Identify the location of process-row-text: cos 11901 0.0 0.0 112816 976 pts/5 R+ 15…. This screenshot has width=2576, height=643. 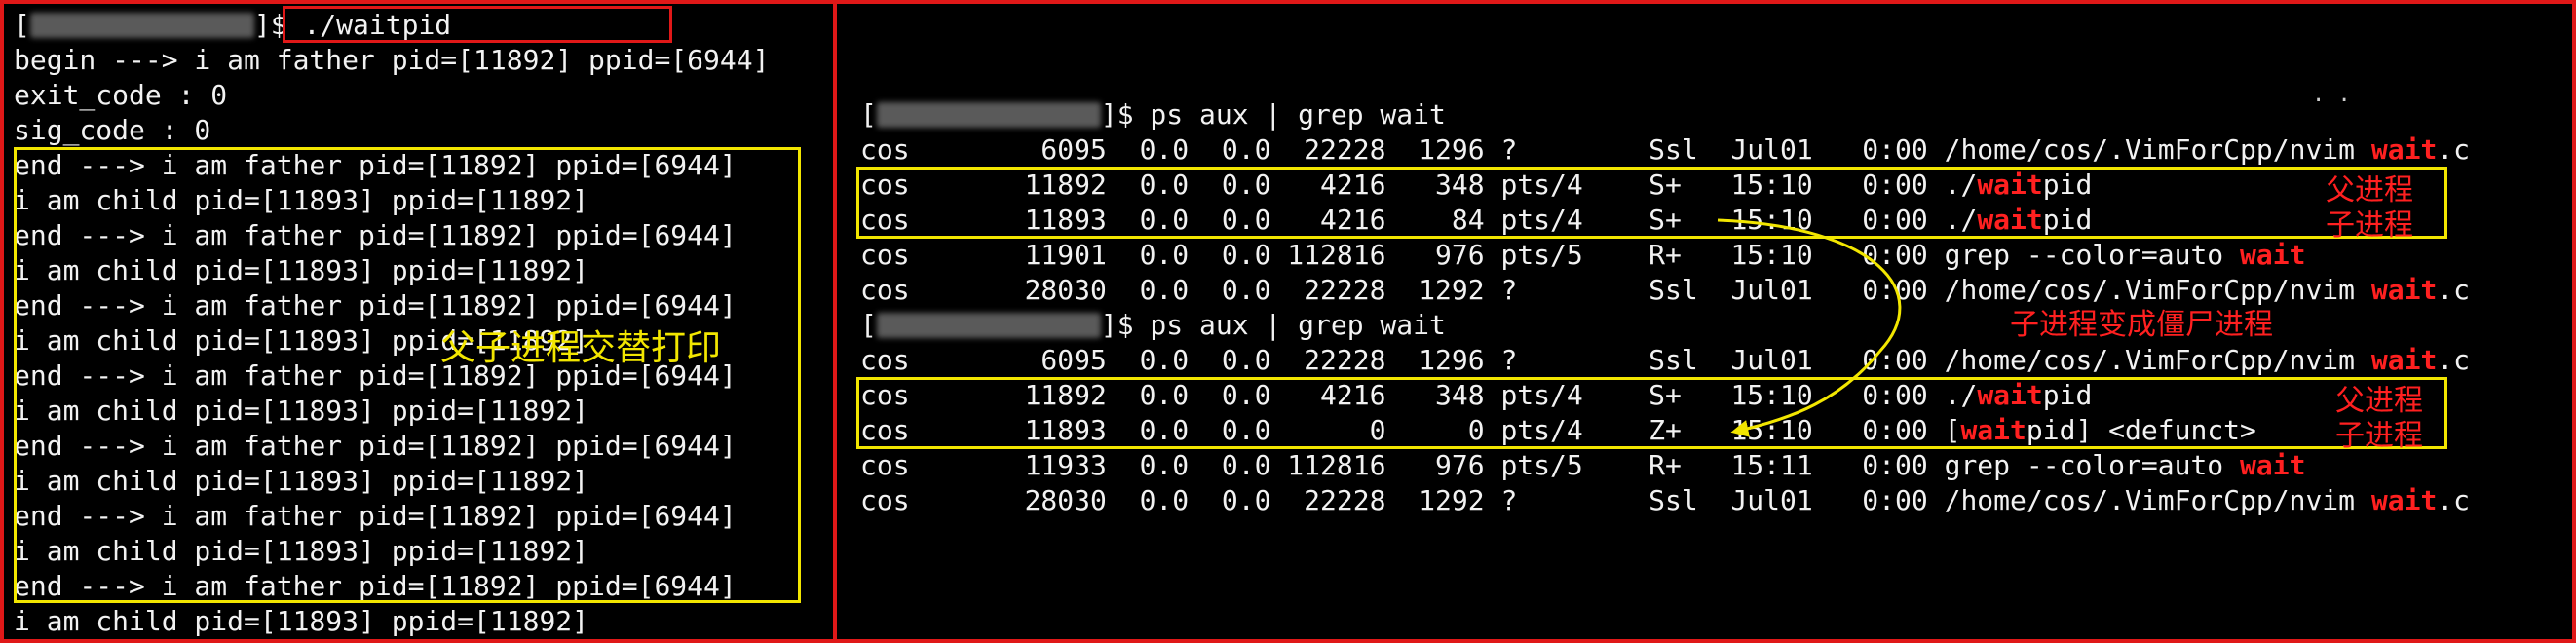
(1550, 255).